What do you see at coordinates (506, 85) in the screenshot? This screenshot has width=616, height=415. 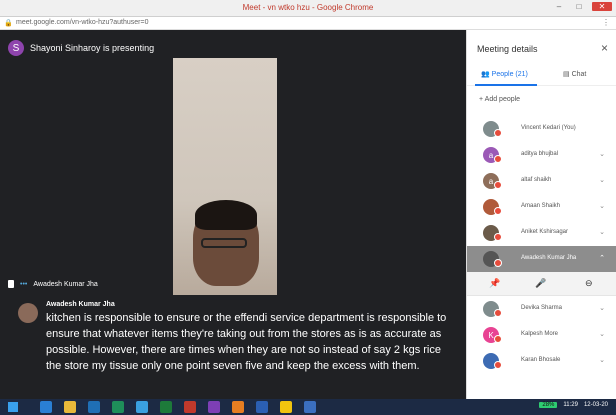 I see `active-tab-indicator` at bounding box center [506, 85].